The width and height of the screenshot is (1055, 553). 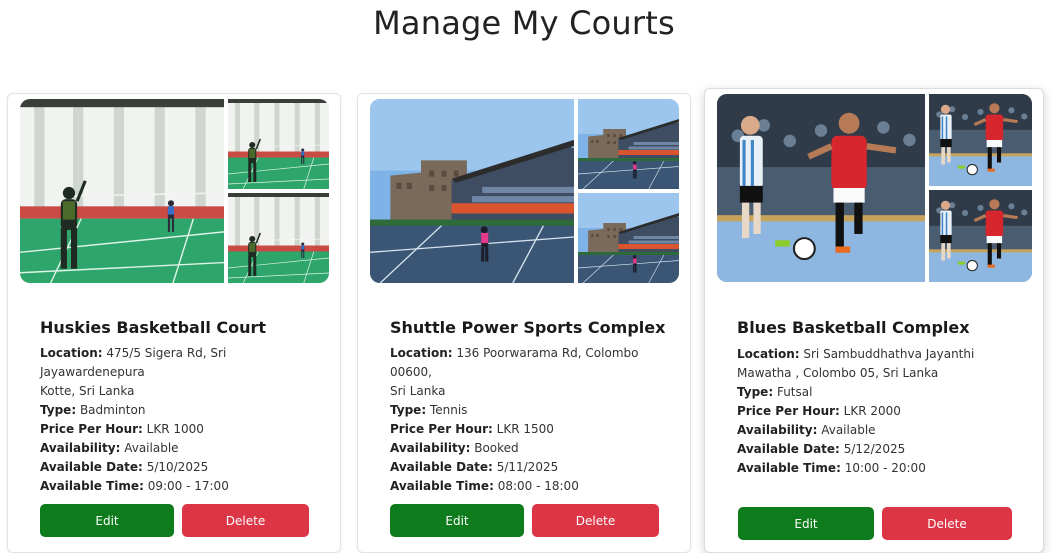 What do you see at coordinates (853, 327) in the screenshot?
I see `court-name: Blues Basketball Complex` at bounding box center [853, 327].